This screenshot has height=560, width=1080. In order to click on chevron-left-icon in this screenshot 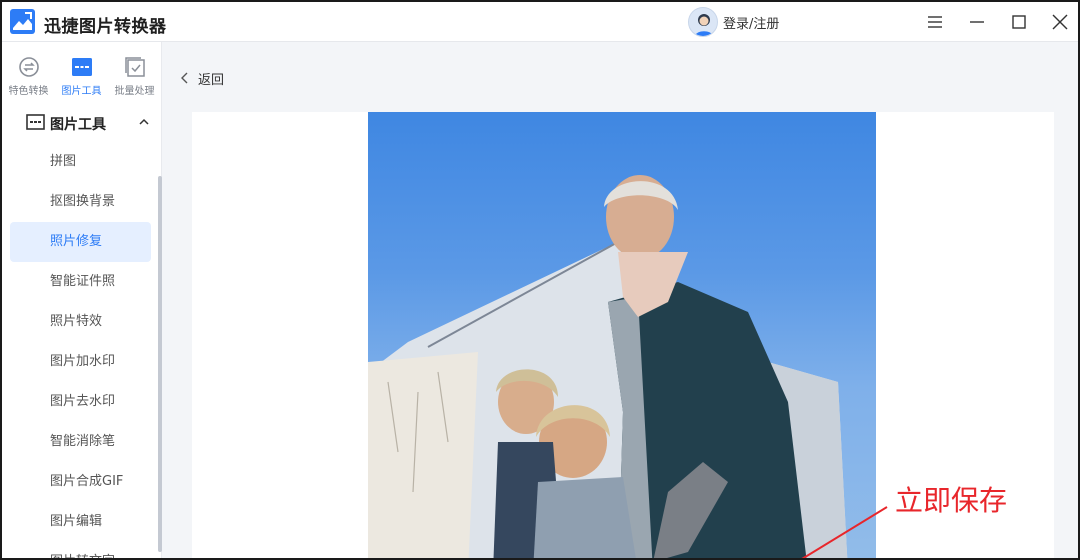, I will do `click(184, 78)`.